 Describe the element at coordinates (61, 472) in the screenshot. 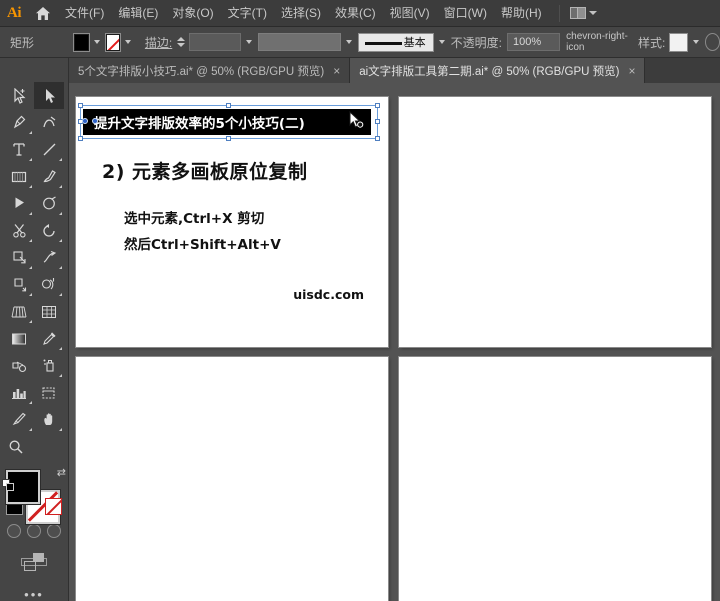

I see `swap-fill-stroke-icon: ⇄` at that location.